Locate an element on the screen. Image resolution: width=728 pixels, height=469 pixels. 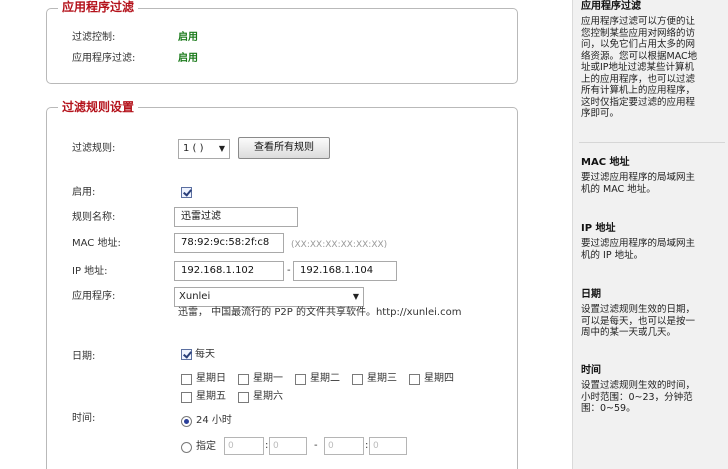
everyday-label: 每天 is located at coordinates (205, 354).